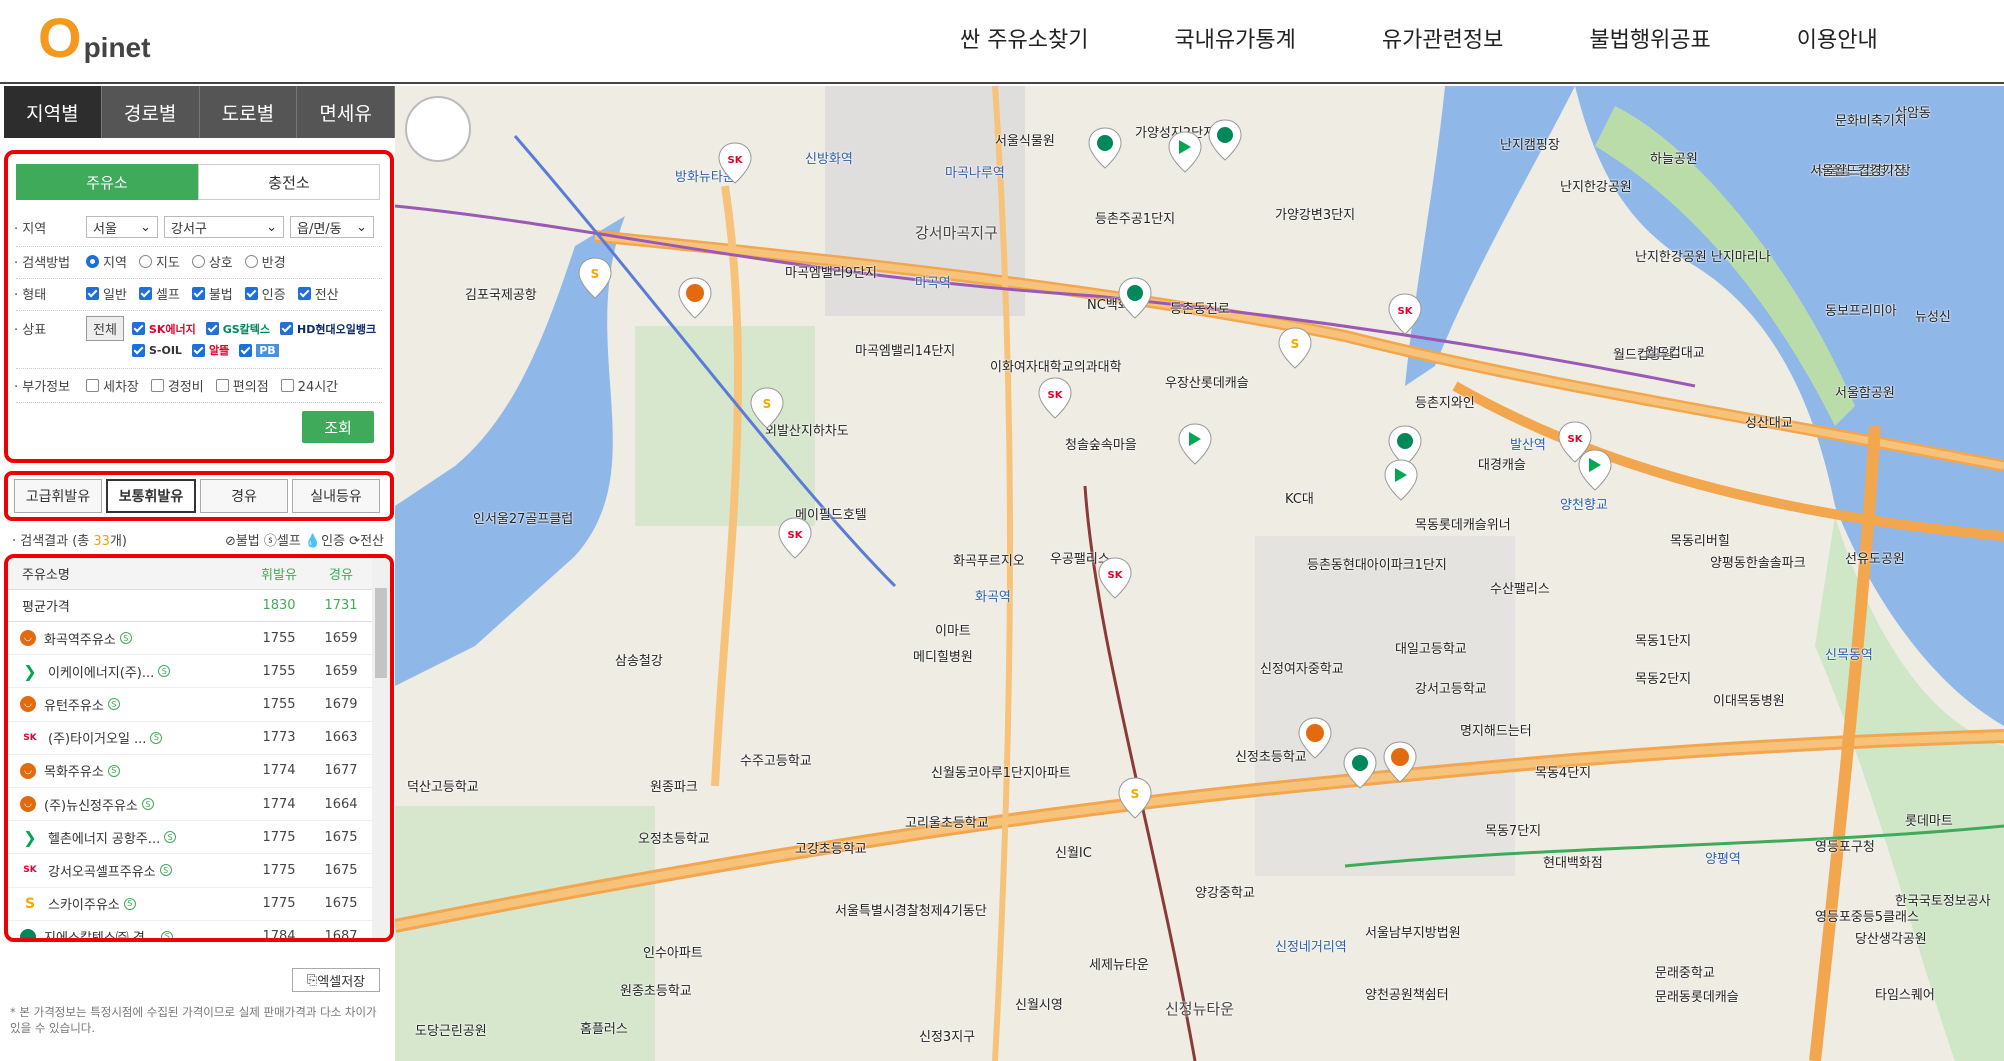 The image size is (2004, 1061). What do you see at coordinates (309, 385) in the screenshot?
I see `checkbox-24h: 24시간` at bounding box center [309, 385].